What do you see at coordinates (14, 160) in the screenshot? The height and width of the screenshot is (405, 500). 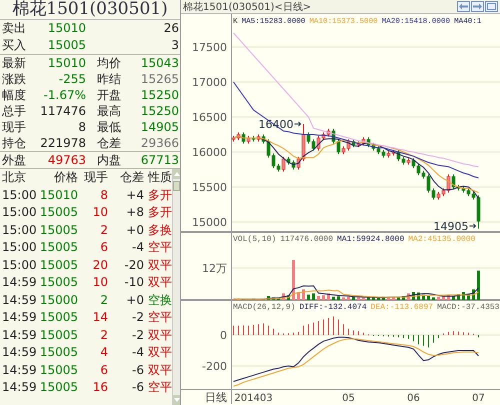 I see `stat-label: 外盘` at bounding box center [14, 160].